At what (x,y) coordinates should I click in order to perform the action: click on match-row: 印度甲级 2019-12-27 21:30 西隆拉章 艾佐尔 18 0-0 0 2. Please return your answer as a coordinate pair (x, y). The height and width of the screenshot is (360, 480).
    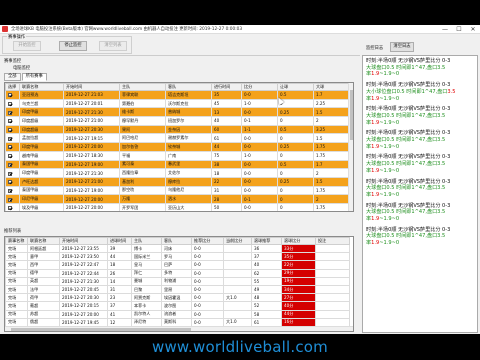
    Looking at the image, I should click on (177, 173).